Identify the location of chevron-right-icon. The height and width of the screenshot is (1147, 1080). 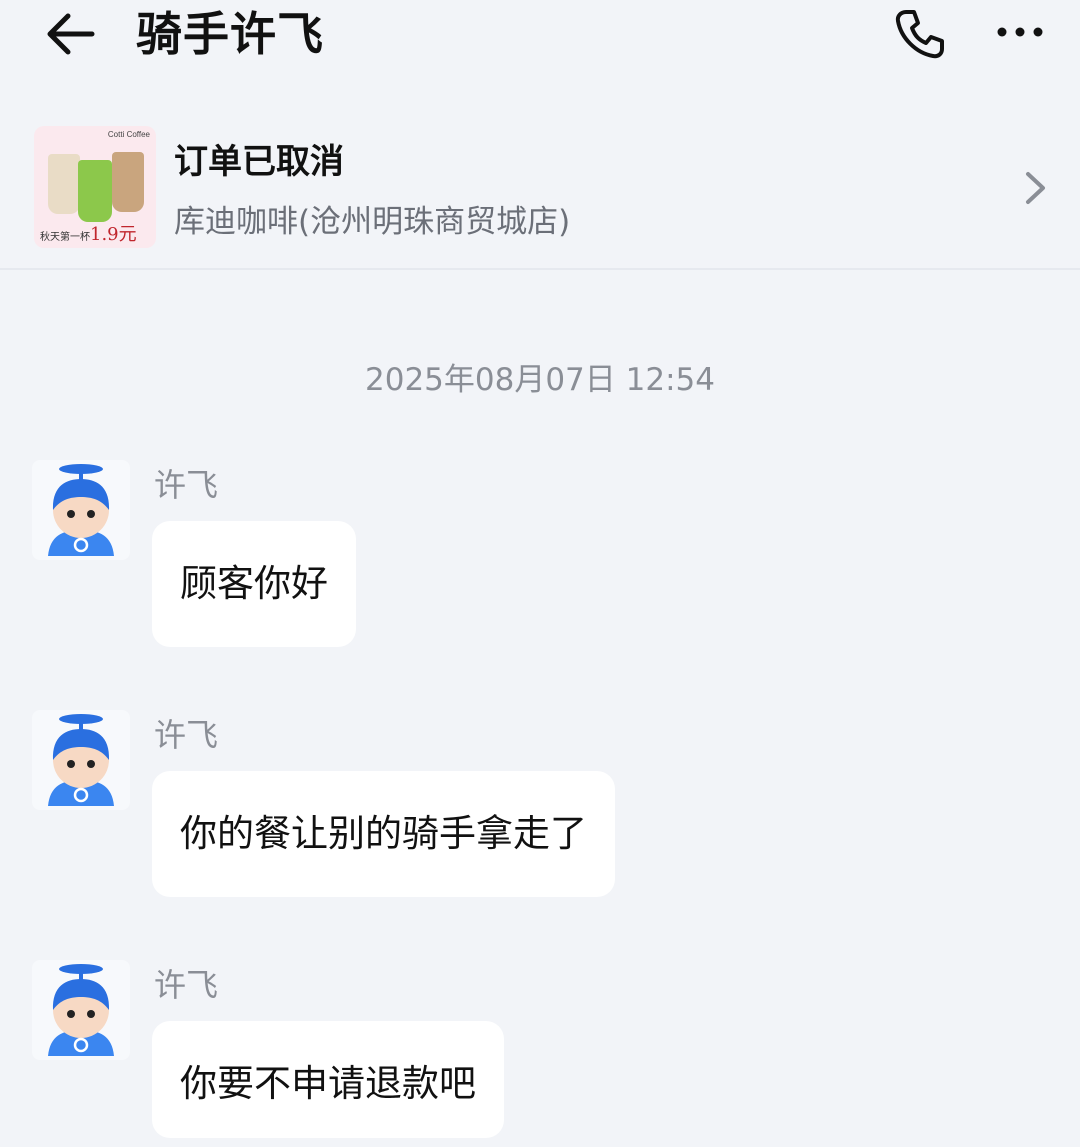
(1035, 188).